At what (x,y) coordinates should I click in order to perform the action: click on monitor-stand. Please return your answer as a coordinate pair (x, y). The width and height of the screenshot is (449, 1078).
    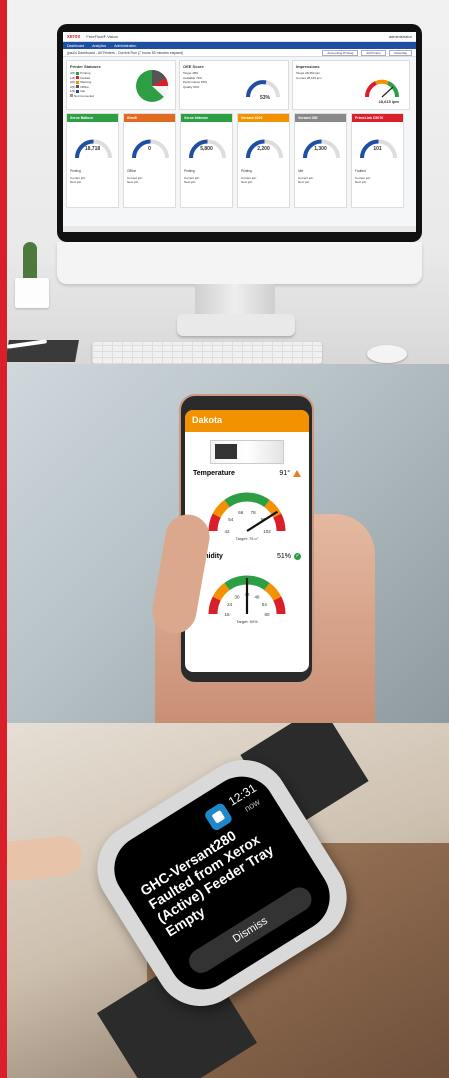
    Looking at the image, I should click on (235, 300).